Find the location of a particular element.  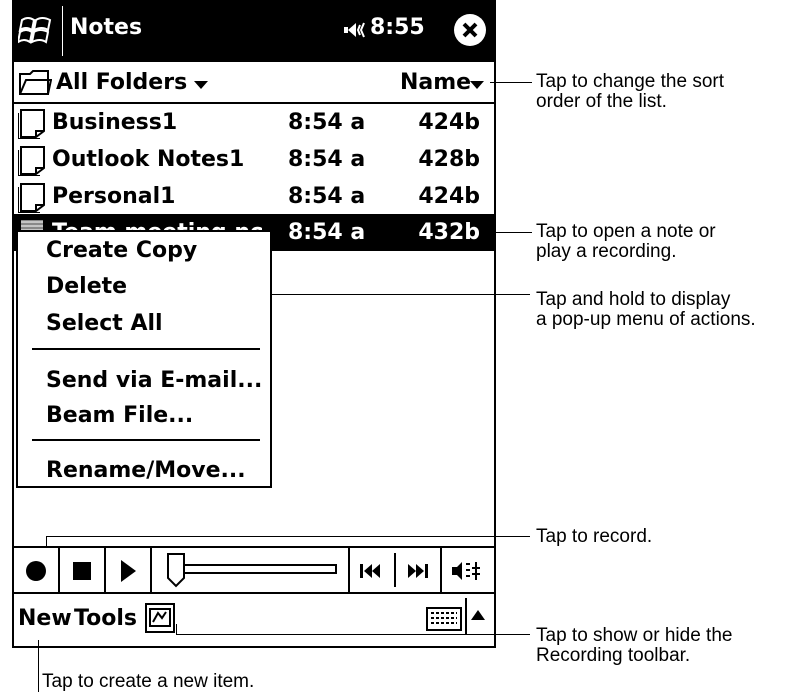

title-bar: Notes 8:55 is located at coordinates (254, 31).